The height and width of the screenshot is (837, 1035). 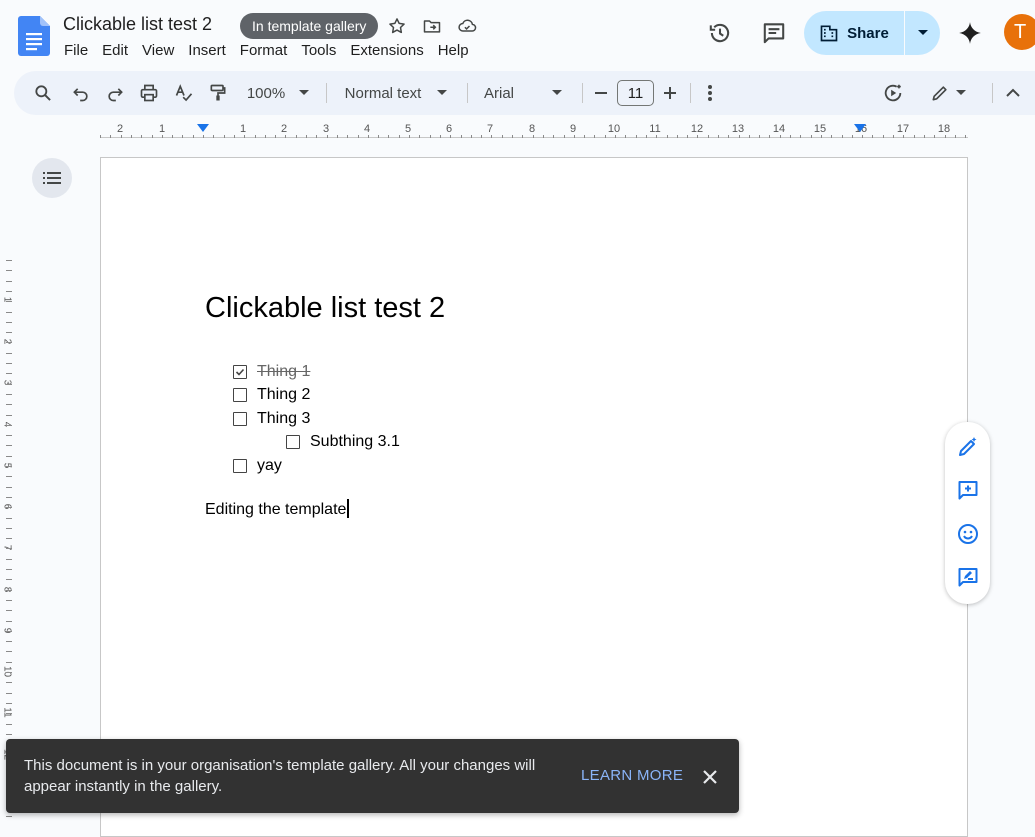 I want to click on font-size-value: 11, so click(x=635, y=93).